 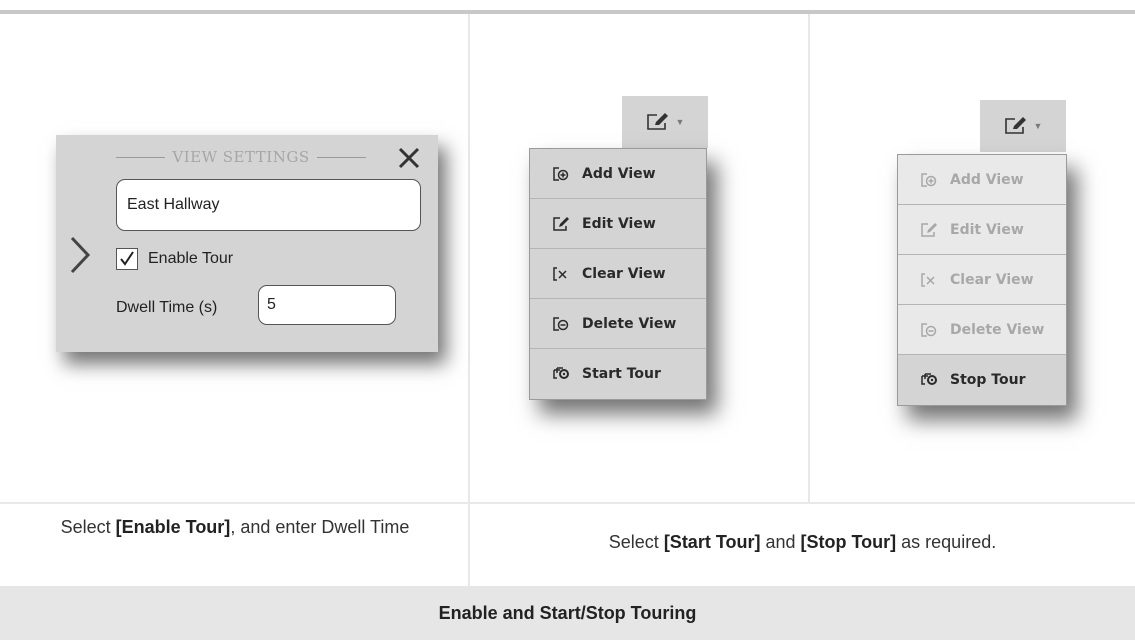 What do you see at coordinates (982, 330) in the screenshot?
I see `menu-item-delete-view-disabled: Delete View` at bounding box center [982, 330].